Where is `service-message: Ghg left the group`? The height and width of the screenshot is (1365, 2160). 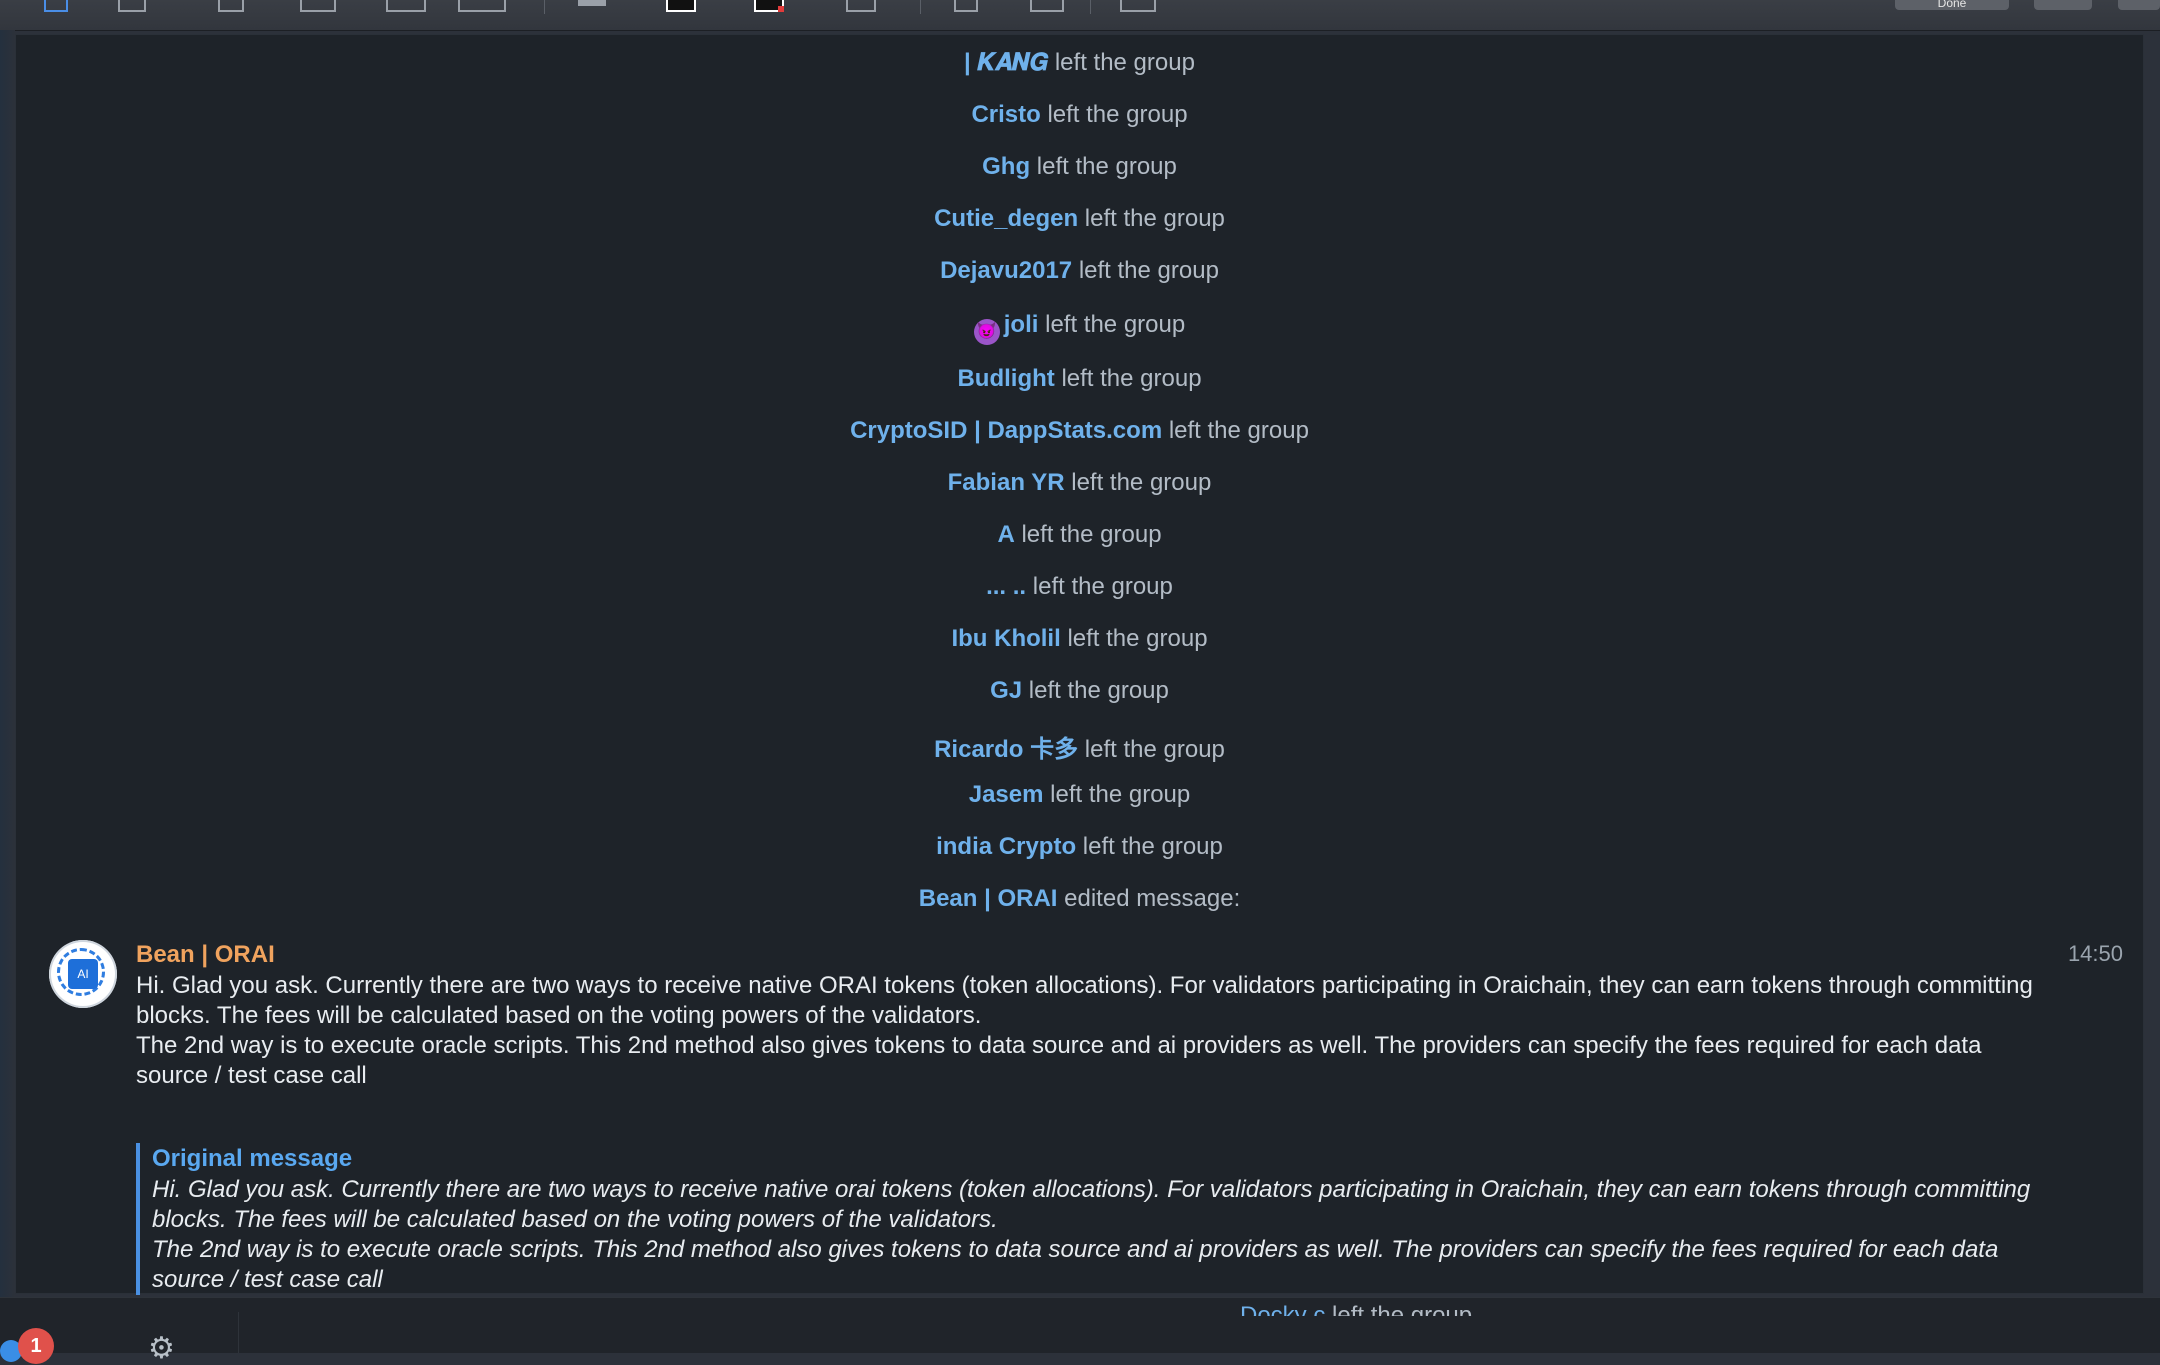
service-message: Ghg left the group is located at coordinates (1079, 167).